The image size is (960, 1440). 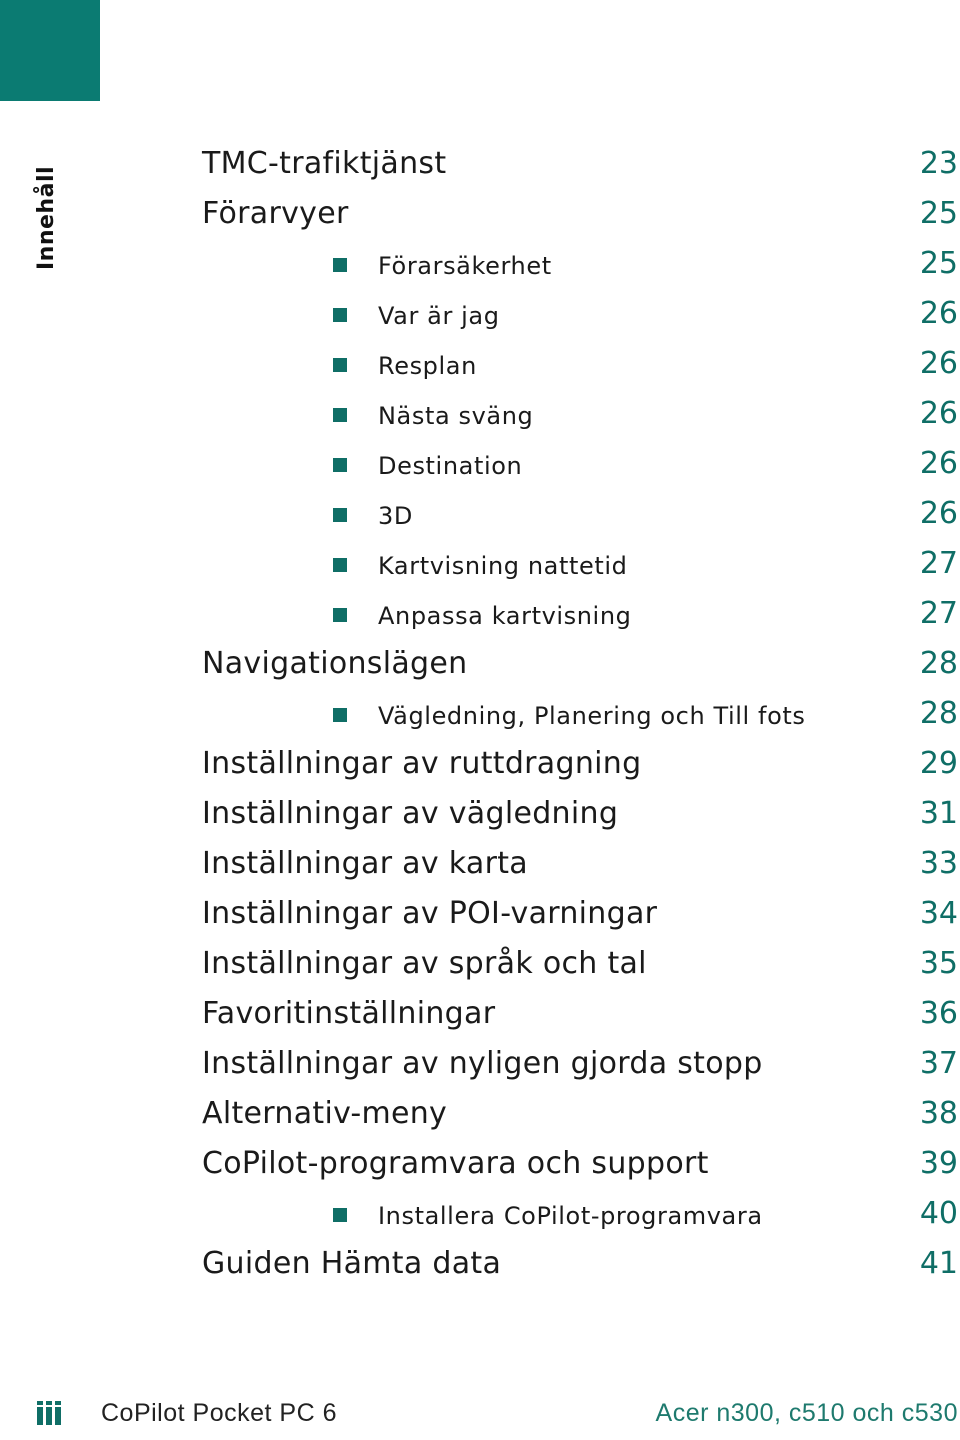 I want to click on toc-page-number: 35, so click(x=939, y=963).